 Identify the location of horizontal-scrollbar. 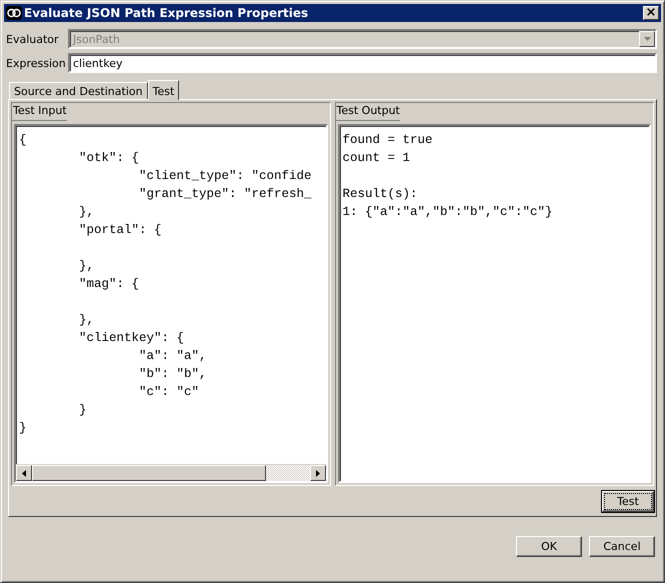
(171, 472).